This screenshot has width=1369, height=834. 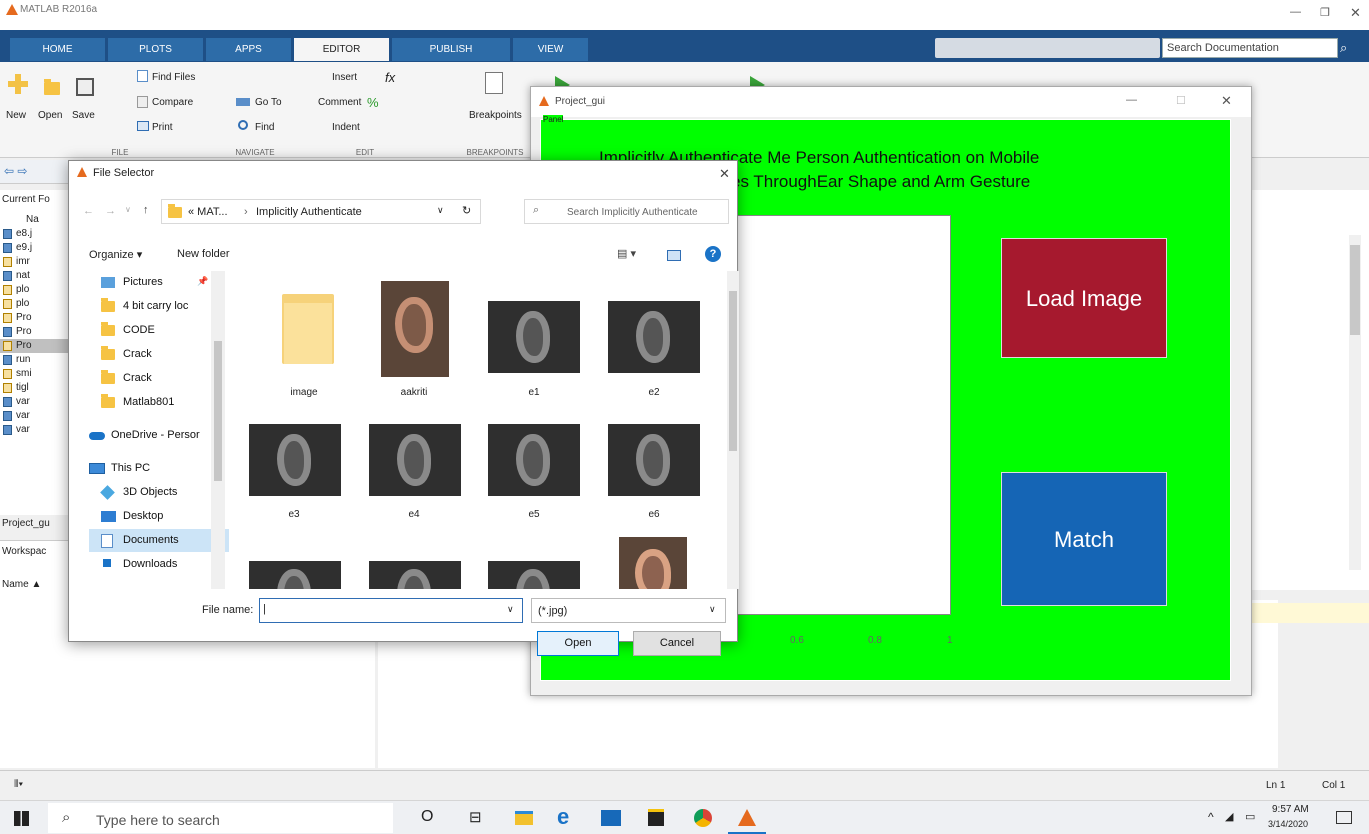 What do you see at coordinates (1325, 12) in the screenshot?
I see `restore-icon: ❐` at bounding box center [1325, 12].